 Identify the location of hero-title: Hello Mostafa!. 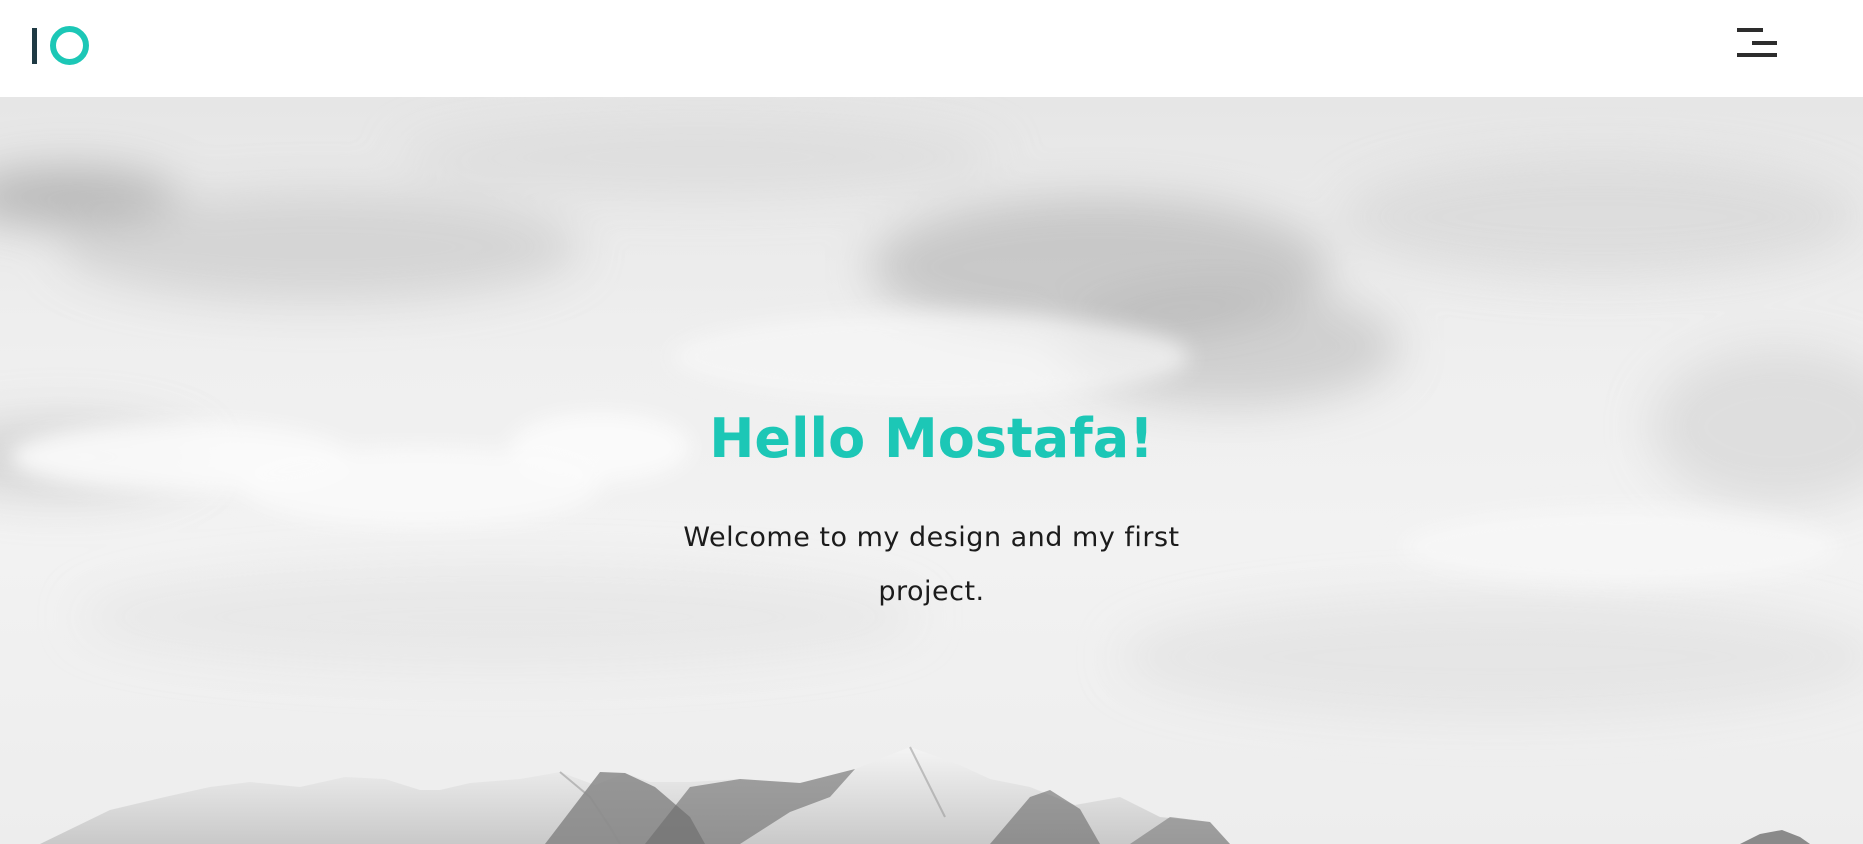
(931, 438).